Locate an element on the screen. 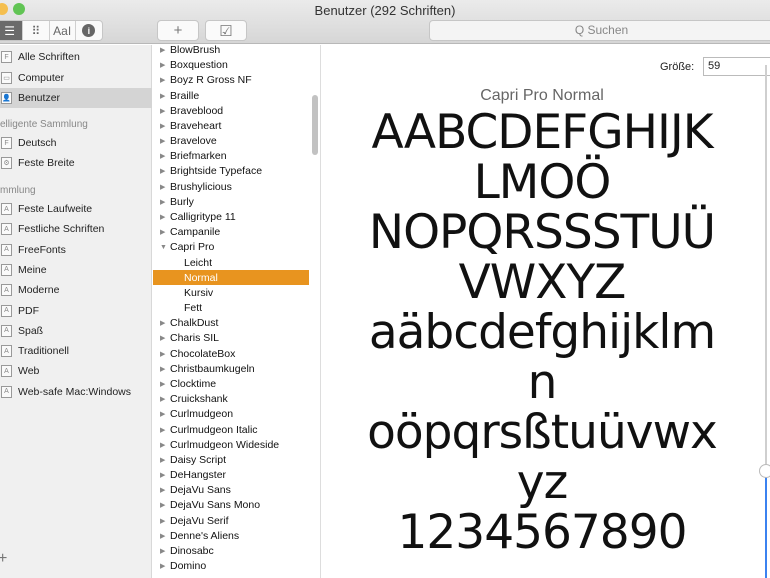  font-name: Braille is located at coordinates (185, 95).